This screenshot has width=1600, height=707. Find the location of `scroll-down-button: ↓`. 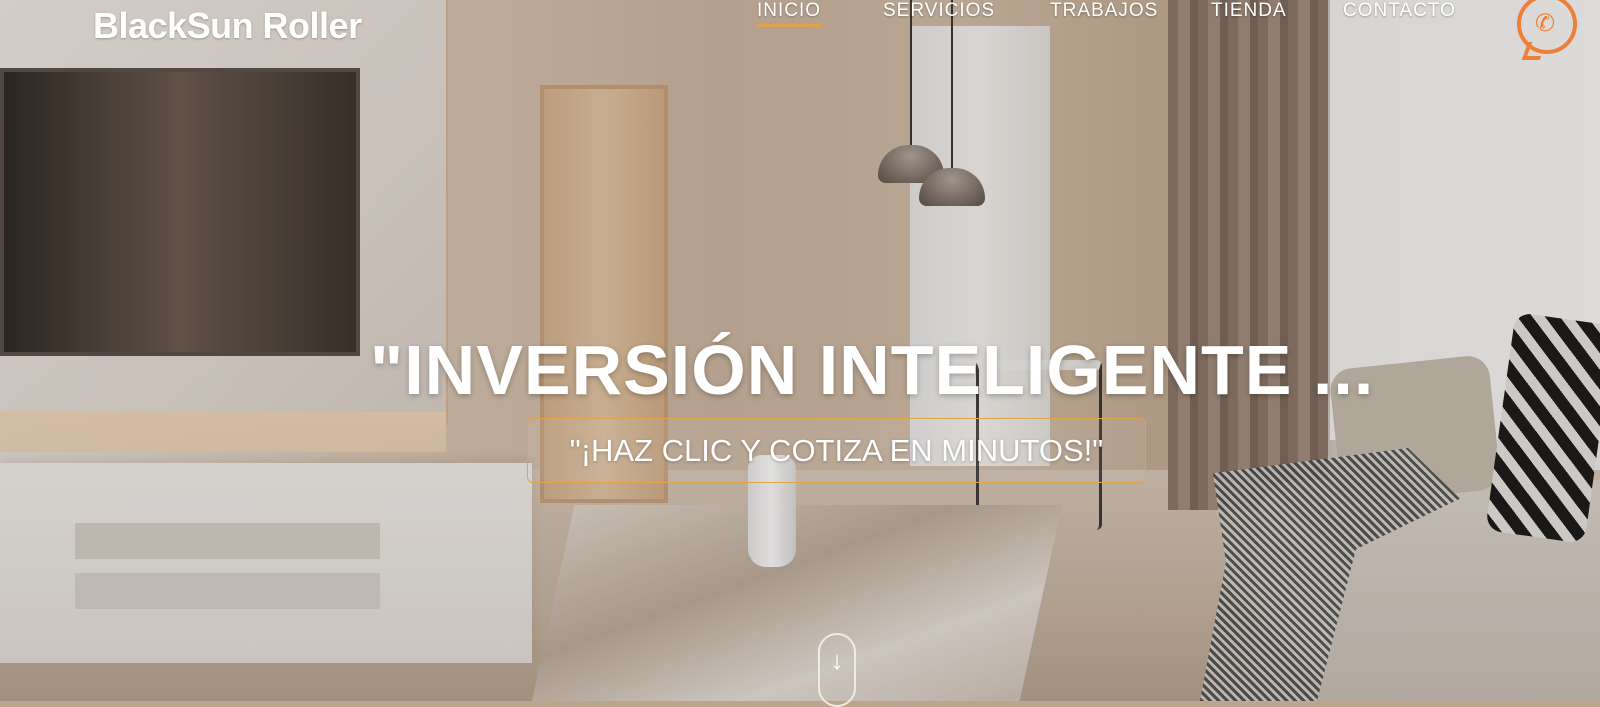

scroll-down-button: ↓ is located at coordinates (837, 670).